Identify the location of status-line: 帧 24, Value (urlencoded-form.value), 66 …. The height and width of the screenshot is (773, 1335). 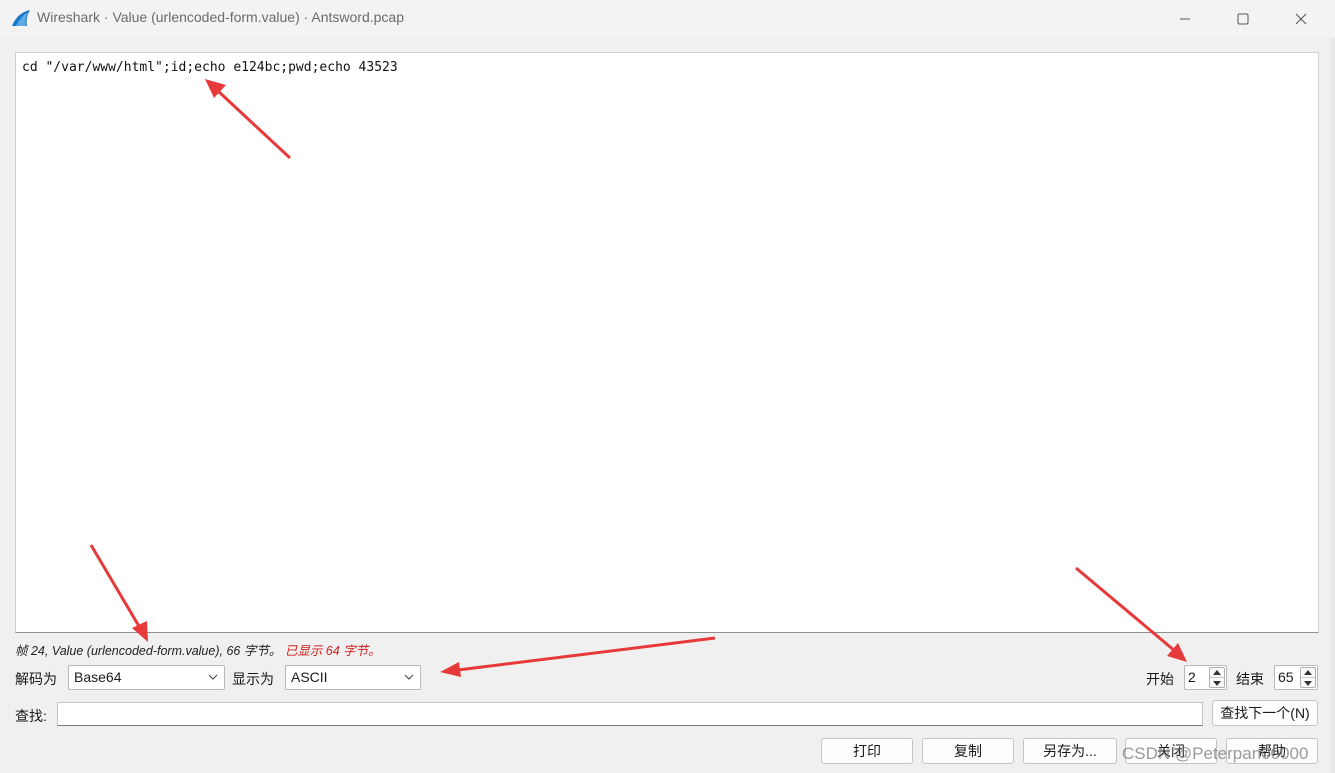
(198, 649).